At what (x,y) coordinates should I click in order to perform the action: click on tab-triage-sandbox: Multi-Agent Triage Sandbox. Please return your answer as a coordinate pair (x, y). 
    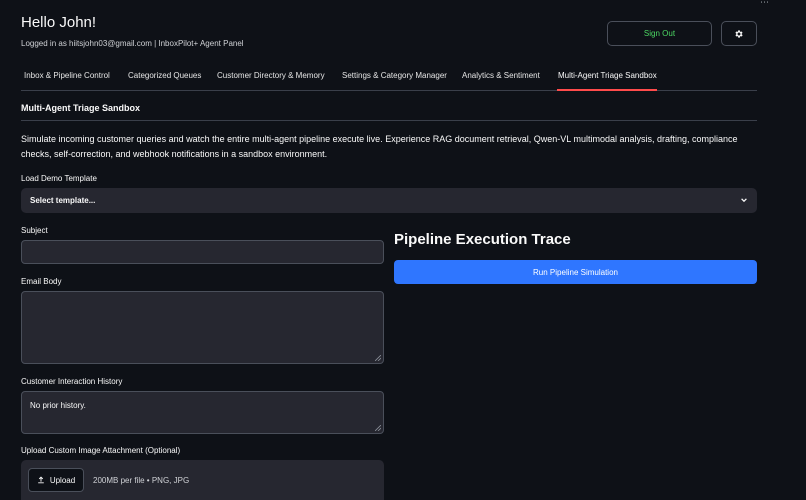
    Looking at the image, I should click on (607, 75).